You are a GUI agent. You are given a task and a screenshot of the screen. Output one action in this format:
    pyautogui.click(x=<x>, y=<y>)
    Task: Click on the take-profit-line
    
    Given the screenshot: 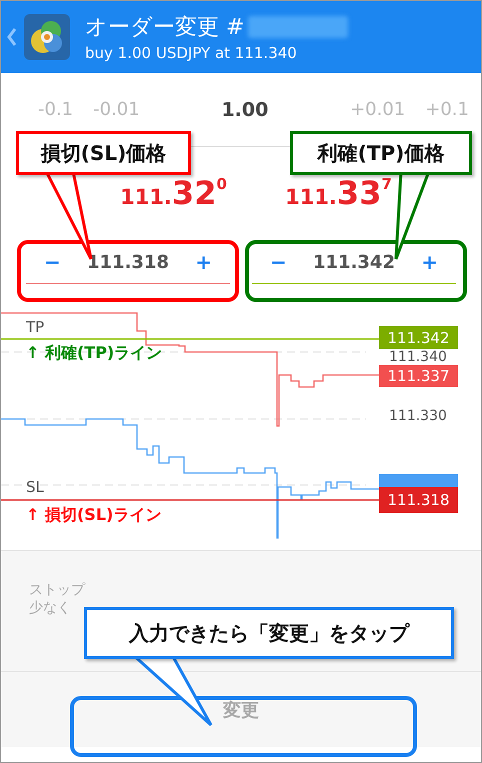 What is the action you would take?
    pyautogui.click(x=190, y=339)
    